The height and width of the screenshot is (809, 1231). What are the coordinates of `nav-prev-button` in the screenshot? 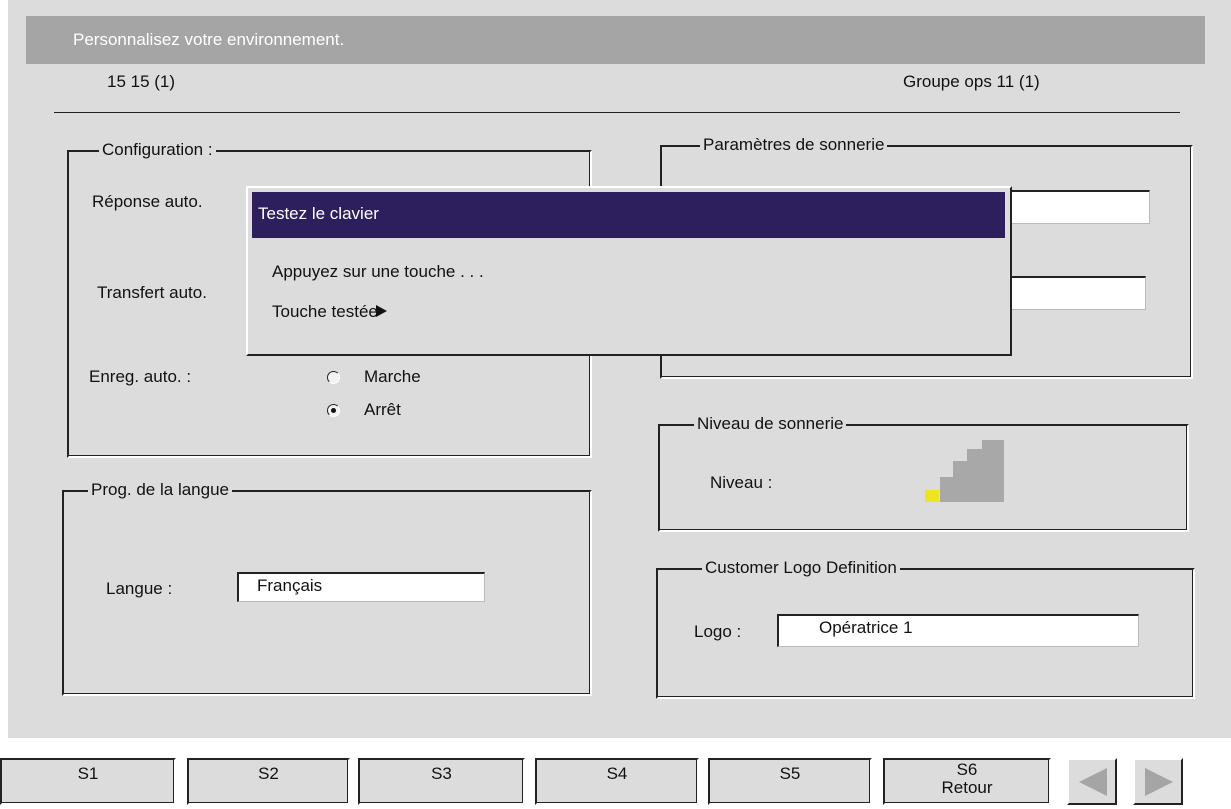 It's located at (1092, 781).